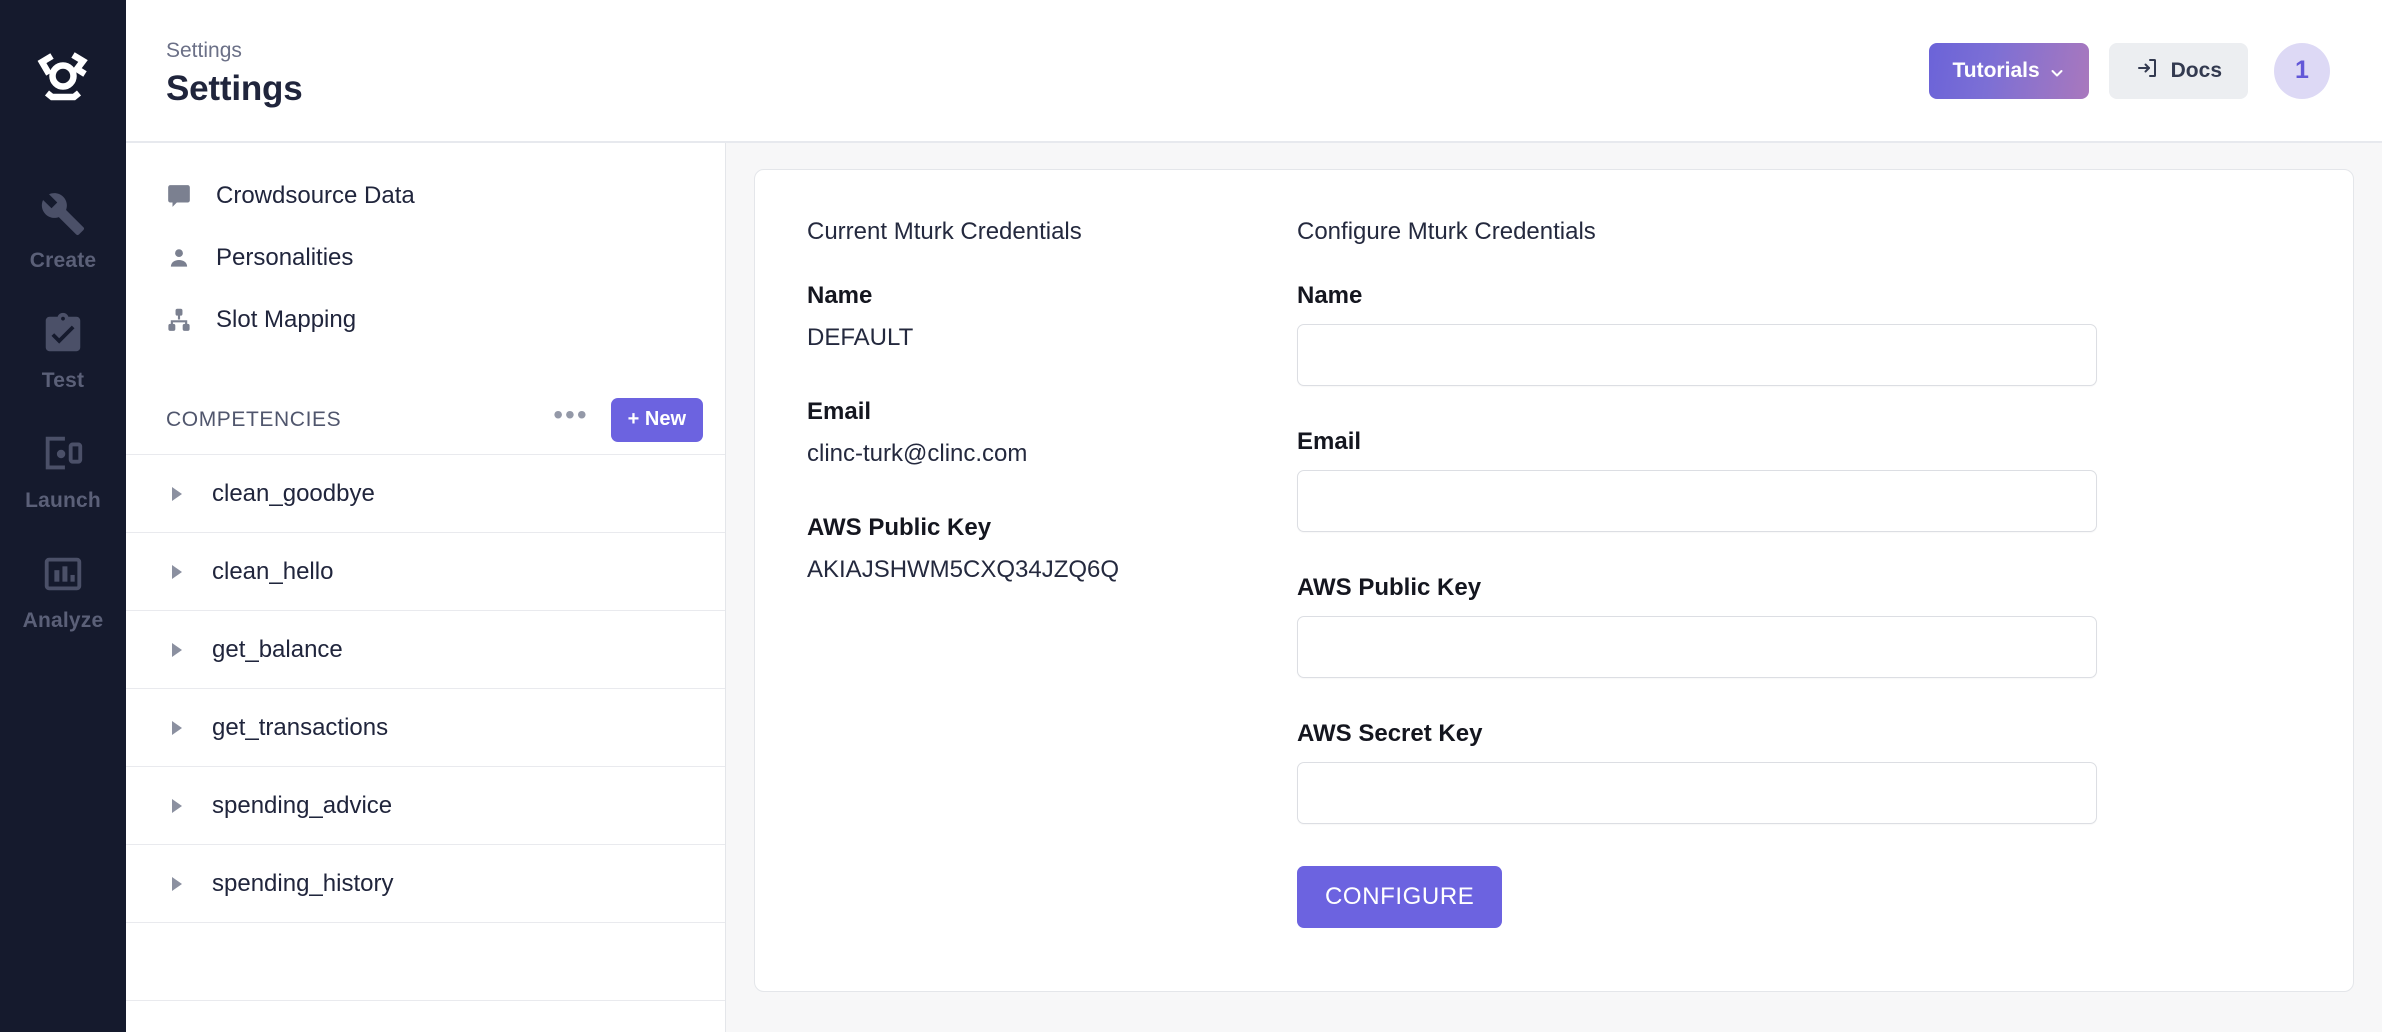  I want to click on current-aws-public-key-label: AWS Public Key, so click(899, 527).